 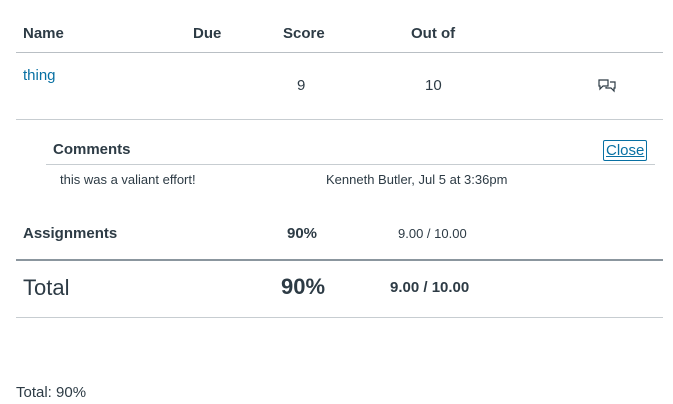 What do you see at coordinates (302, 233) in the screenshot?
I see `group-percent: 90%` at bounding box center [302, 233].